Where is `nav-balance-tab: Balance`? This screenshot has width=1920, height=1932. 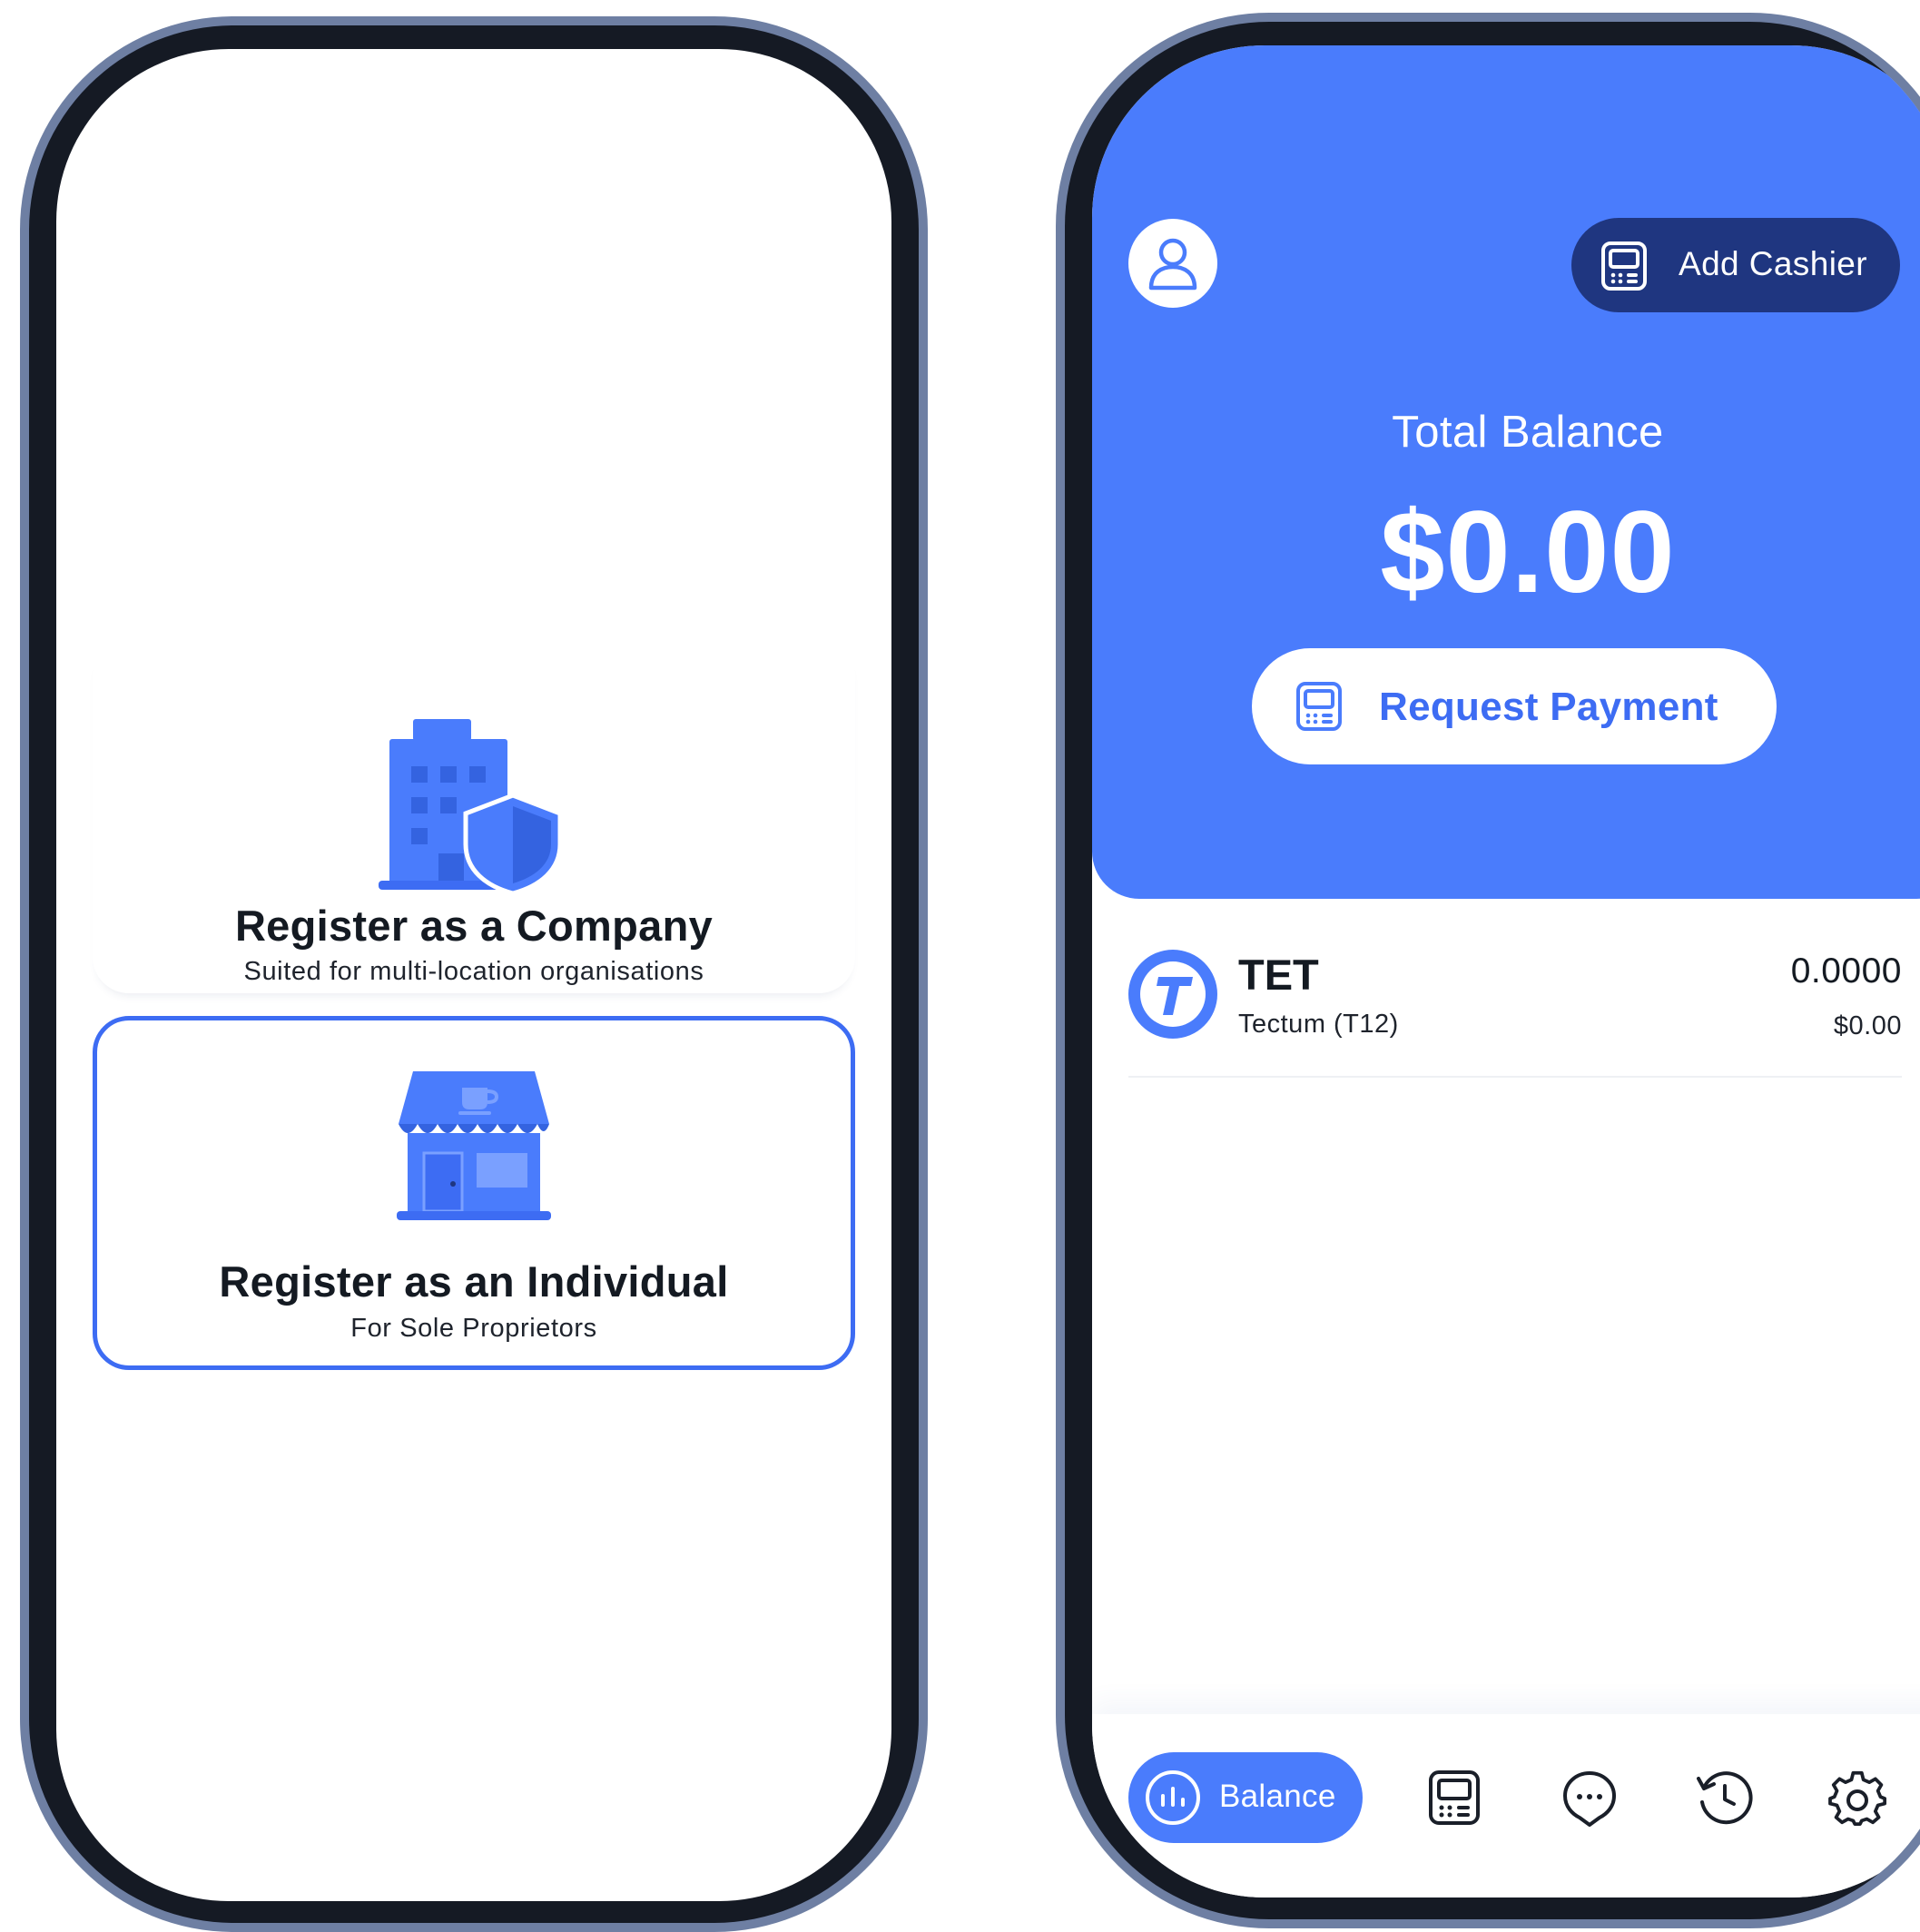 nav-balance-tab: Balance is located at coordinates (1245, 1798).